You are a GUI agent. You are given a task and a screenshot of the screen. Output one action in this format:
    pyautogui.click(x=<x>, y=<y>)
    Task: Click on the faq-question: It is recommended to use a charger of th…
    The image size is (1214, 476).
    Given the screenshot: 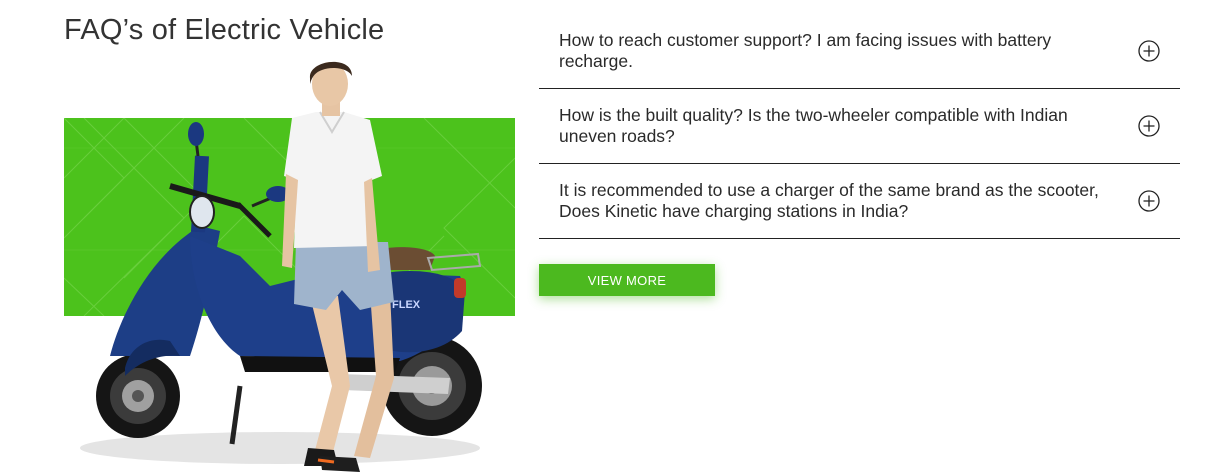 What is the action you would take?
    pyautogui.click(x=829, y=200)
    